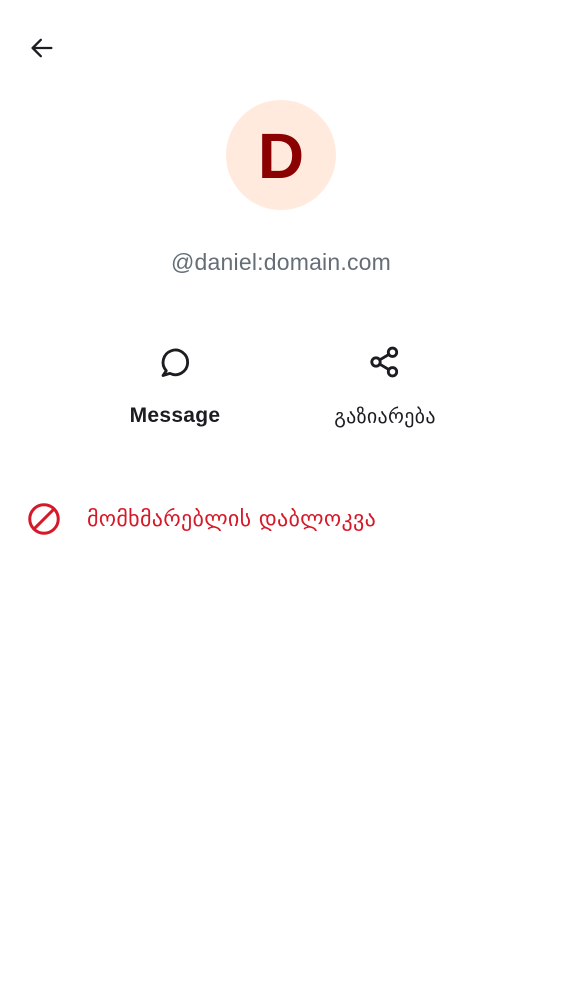 This screenshot has height=1000, width=562. Describe the element at coordinates (44, 519) in the screenshot. I see `block-icon` at that location.